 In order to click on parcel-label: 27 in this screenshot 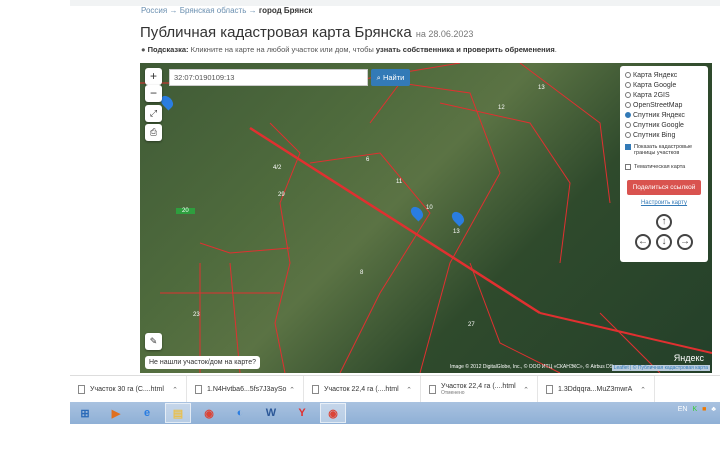, I will do `click(471, 325)`.